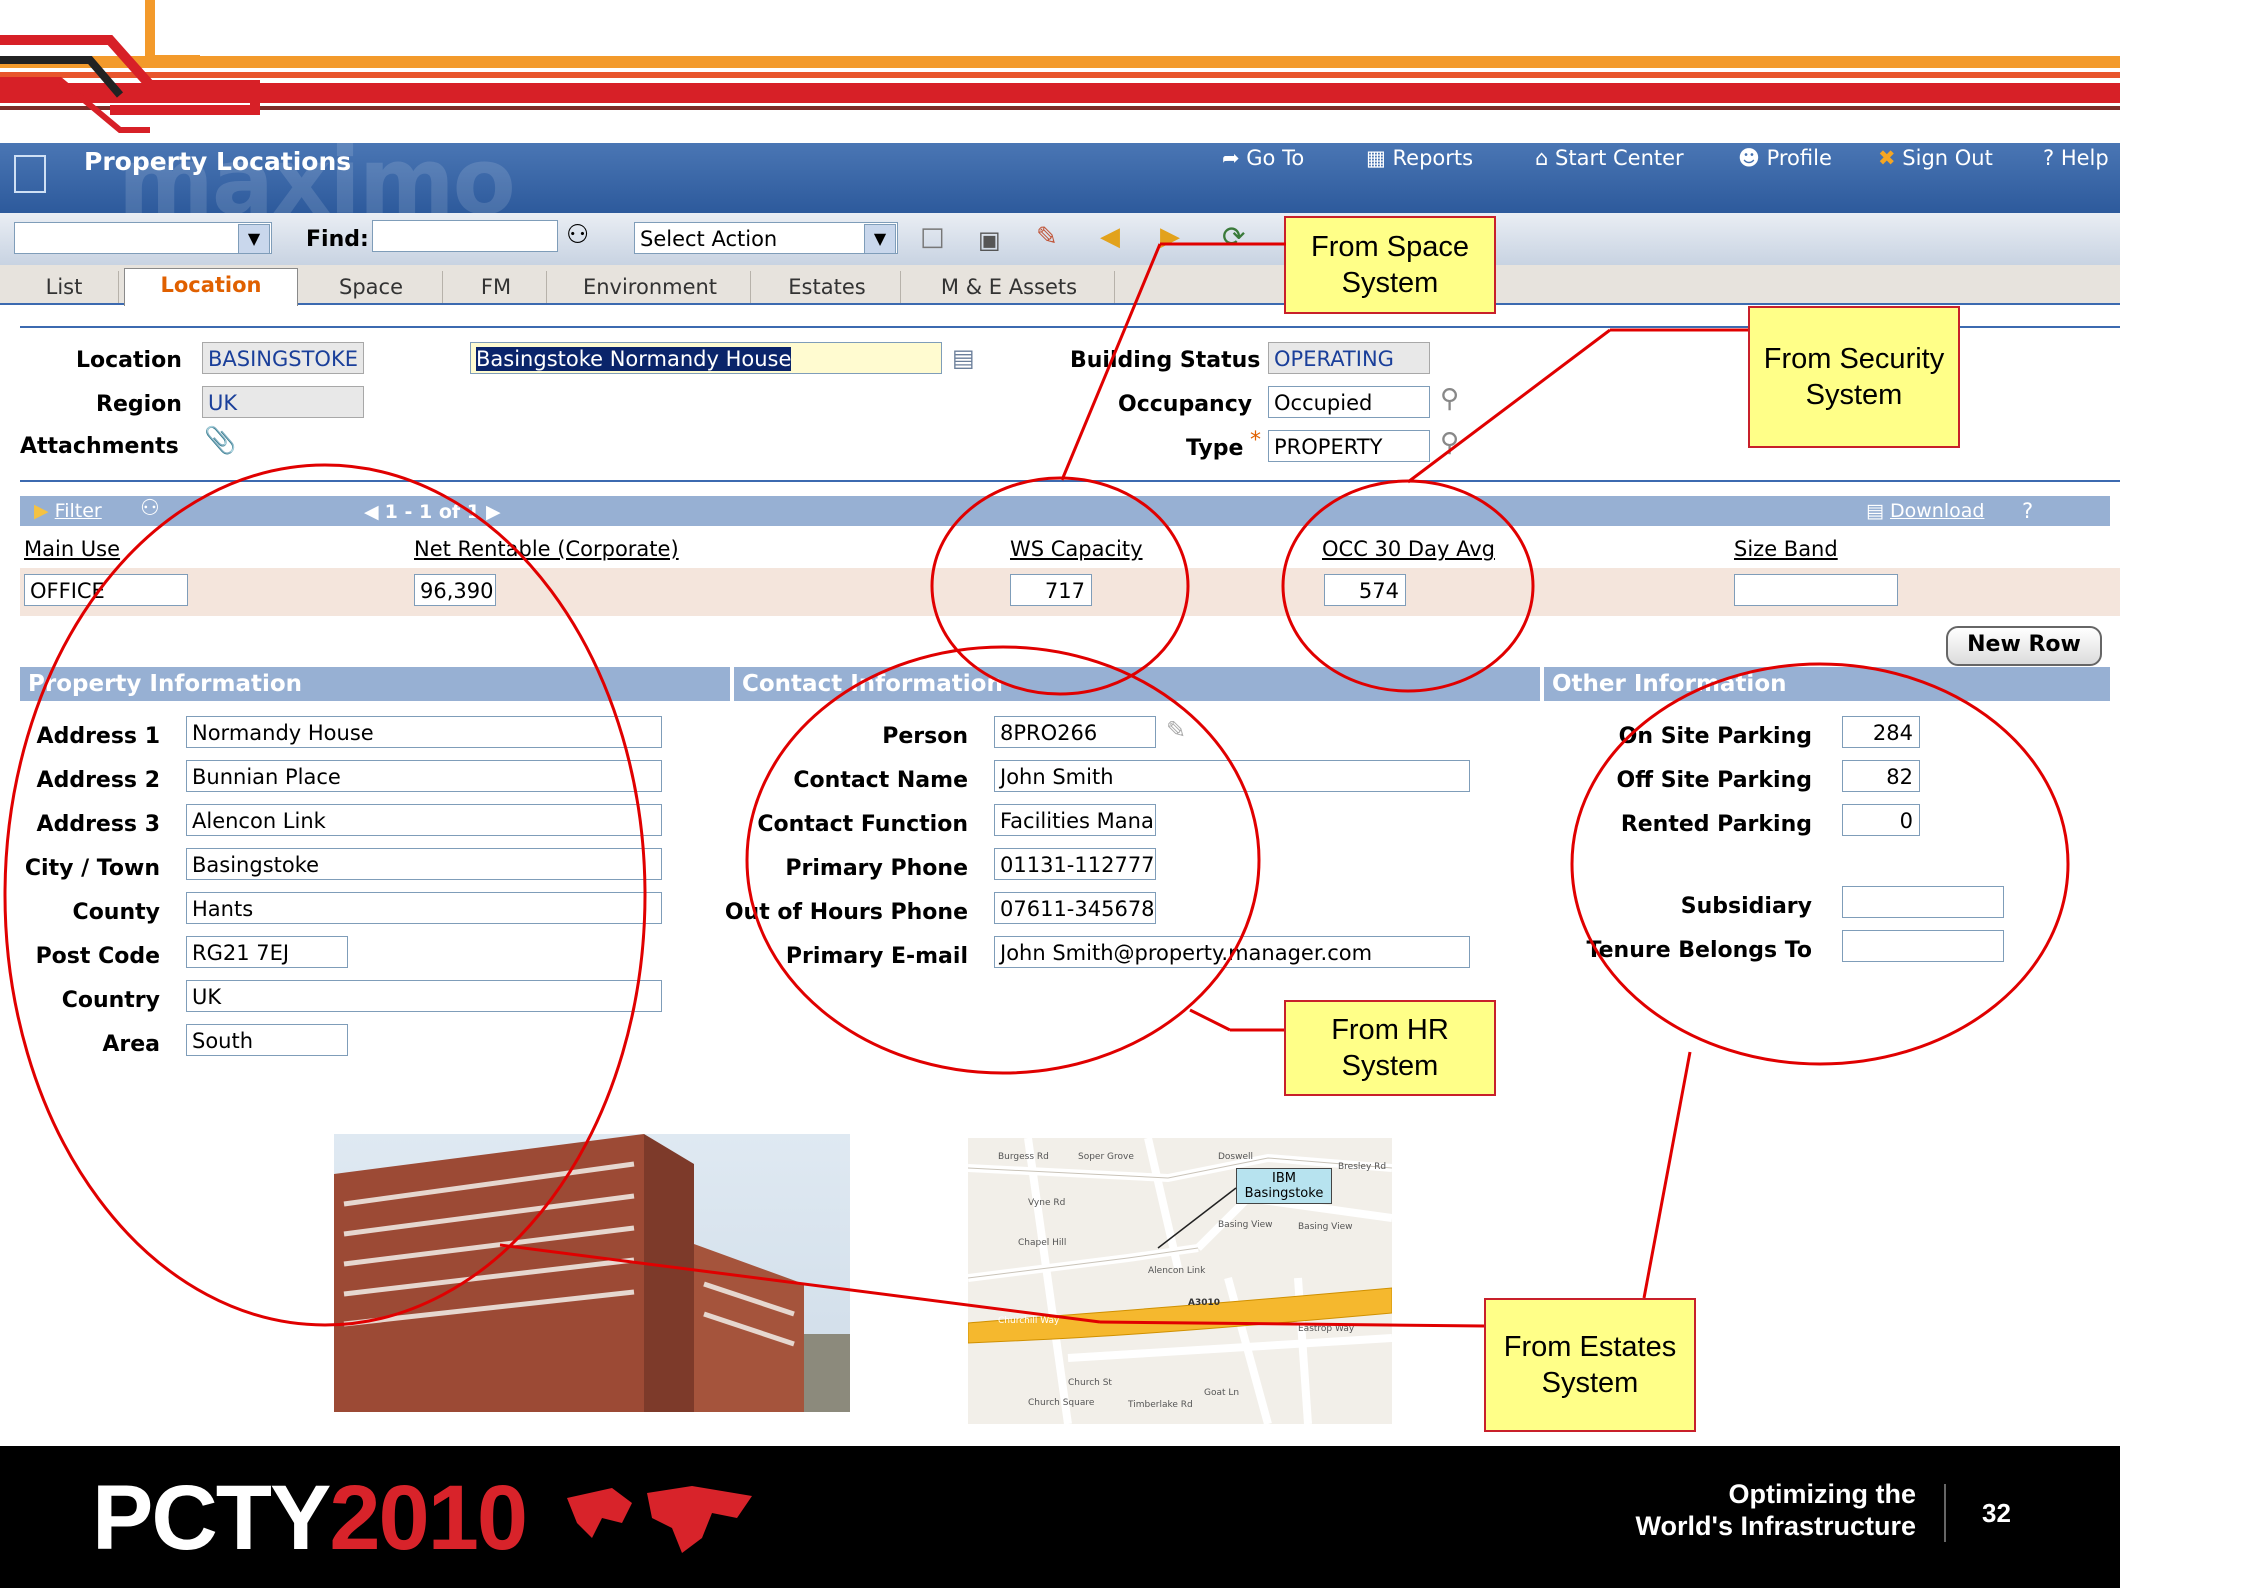 Image resolution: width=2246 pixels, height=1588 pixels. What do you see at coordinates (963, 358) in the screenshot?
I see `long-description-icon: ▤` at bounding box center [963, 358].